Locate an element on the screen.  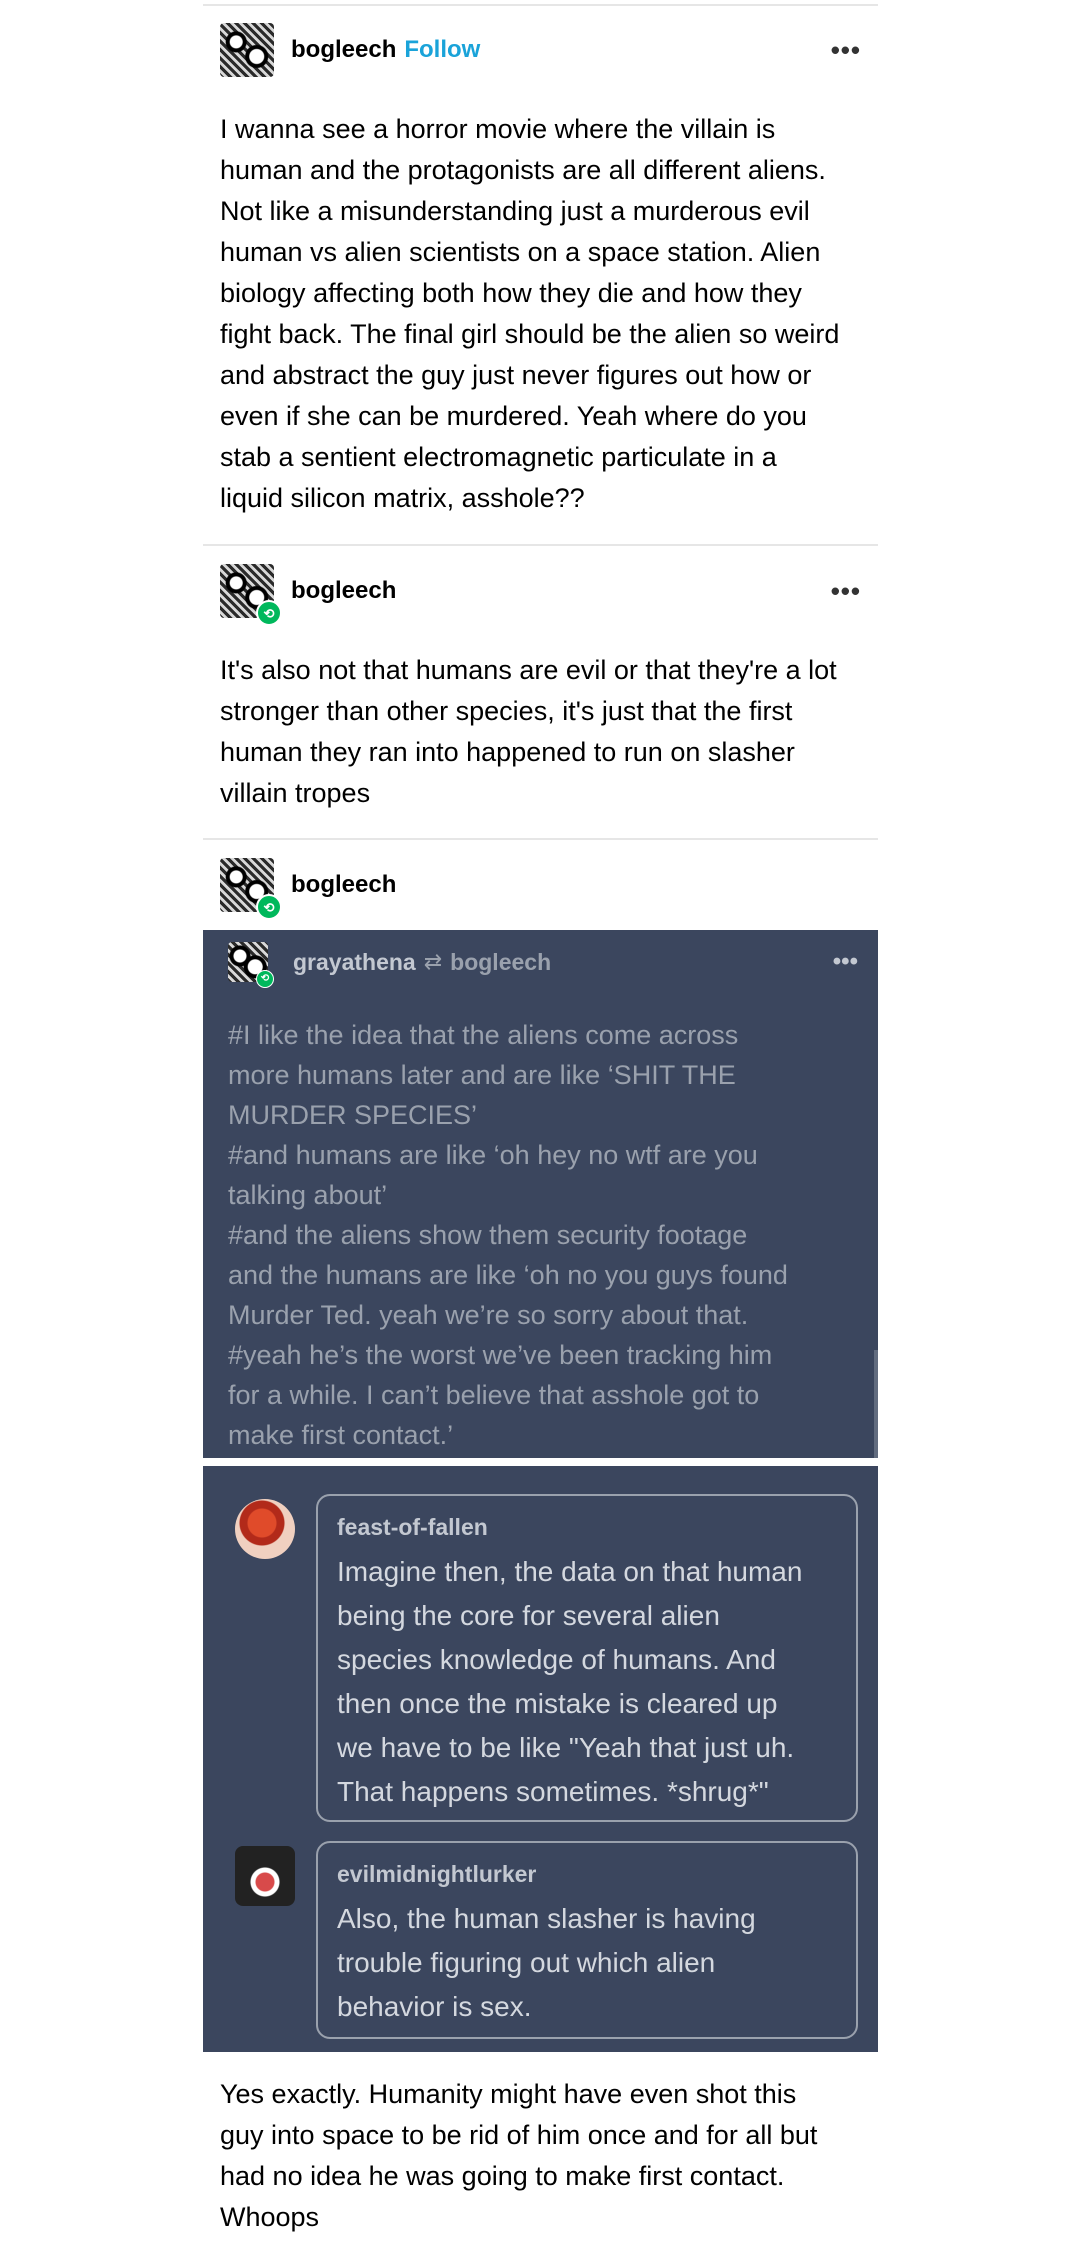
text-line: liquid silicon matrix, asshole?? is located at coordinates (402, 498).